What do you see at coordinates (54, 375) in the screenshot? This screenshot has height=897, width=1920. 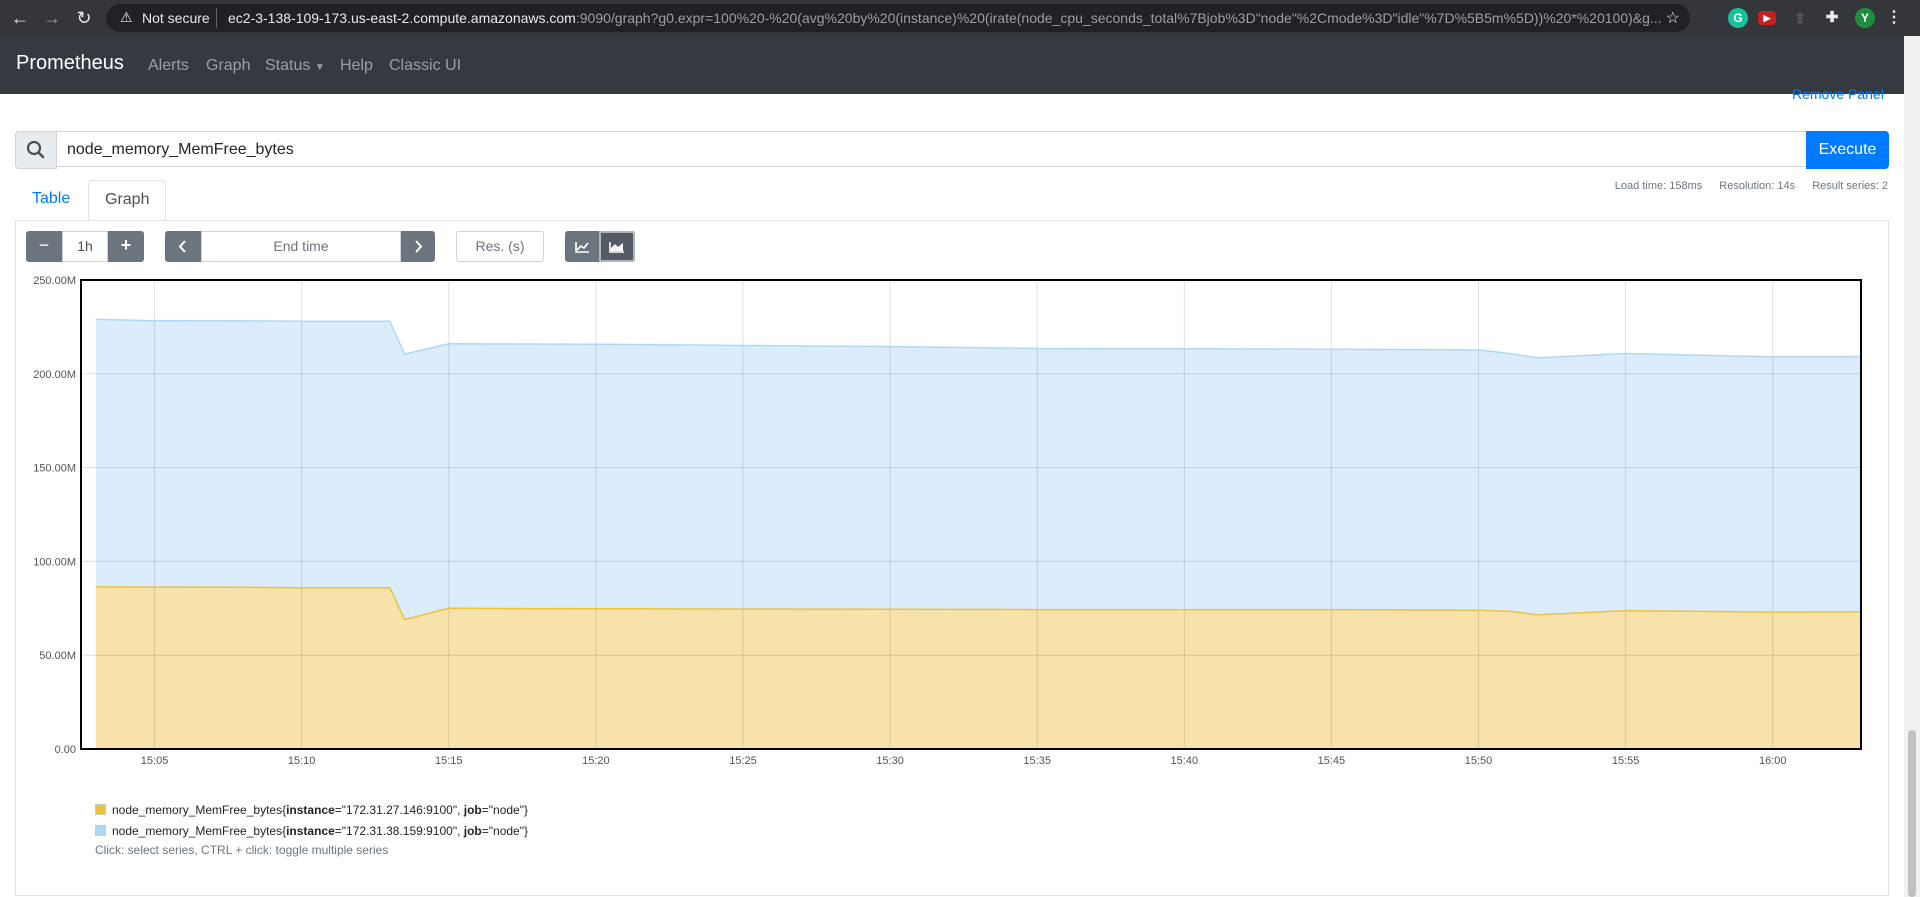 I see `y-tick-label: 200.00M` at bounding box center [54, 375].